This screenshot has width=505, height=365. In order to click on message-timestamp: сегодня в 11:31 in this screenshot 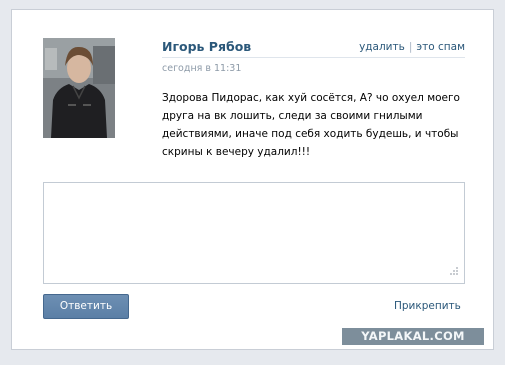, I will do `click(202, 68)`.